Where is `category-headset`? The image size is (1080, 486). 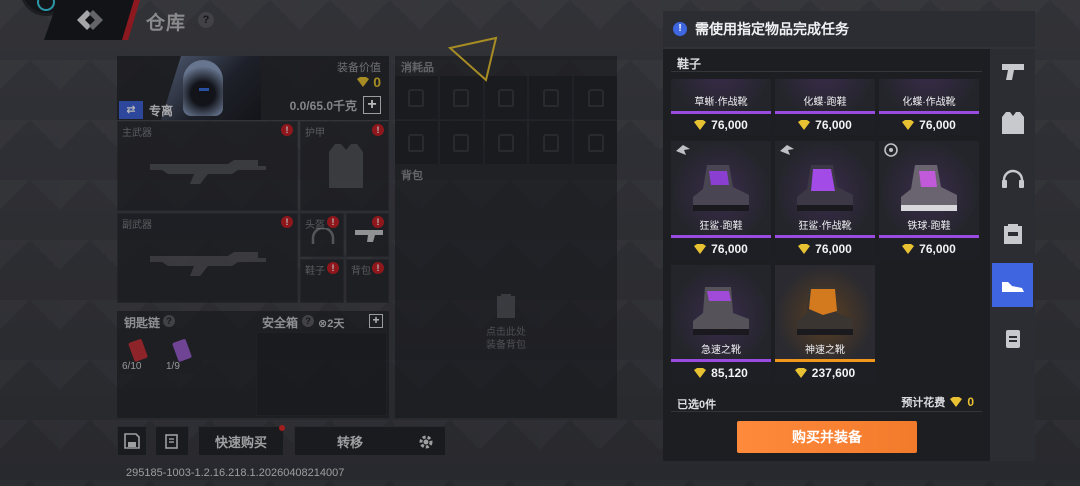
category-headset is located at coordinates (1012, 179).